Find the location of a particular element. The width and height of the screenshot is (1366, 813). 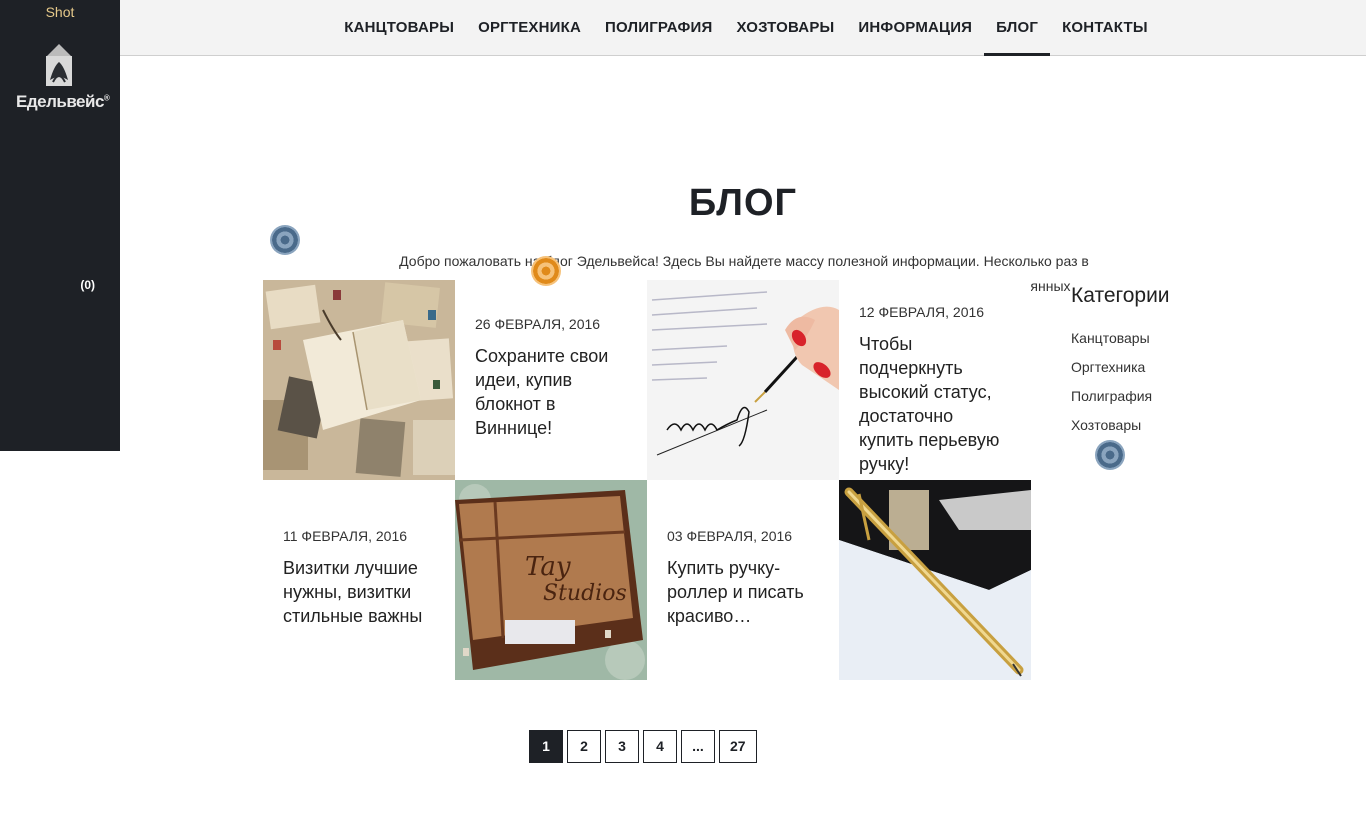

nav-item-khoztovary: ХОЗТОВАРЫ is located at coordinates (785, 27).